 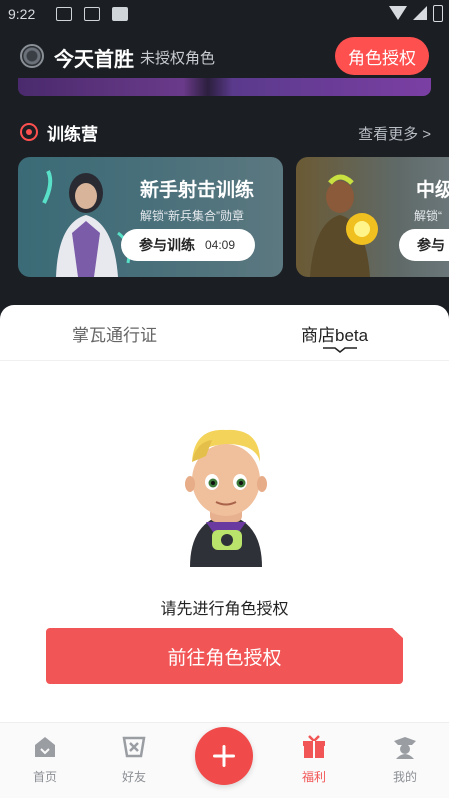 What do you see at coordinates (224, 87) in the screenshot?
I see `banner-image` at bounding box center [224, 87].